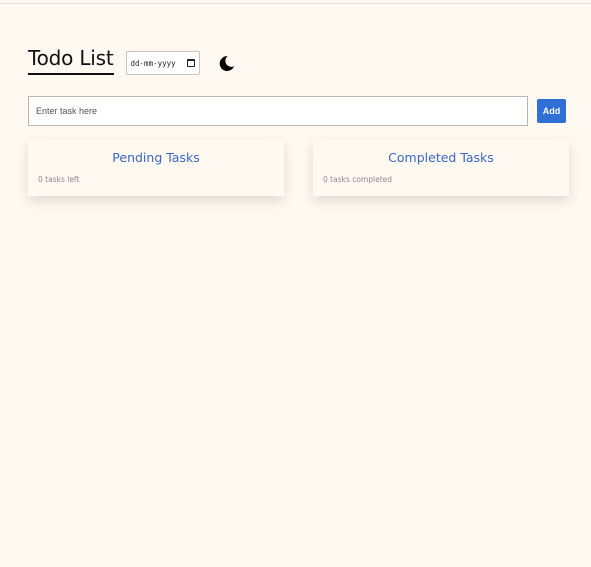 Image resolution: width=591 pixels, height=567 pixels. What do you see at coordinates (153, 63) in the screenshot?
I see `date-placeholder: dd-mm-yyyy` at bounding box center [153, 63].